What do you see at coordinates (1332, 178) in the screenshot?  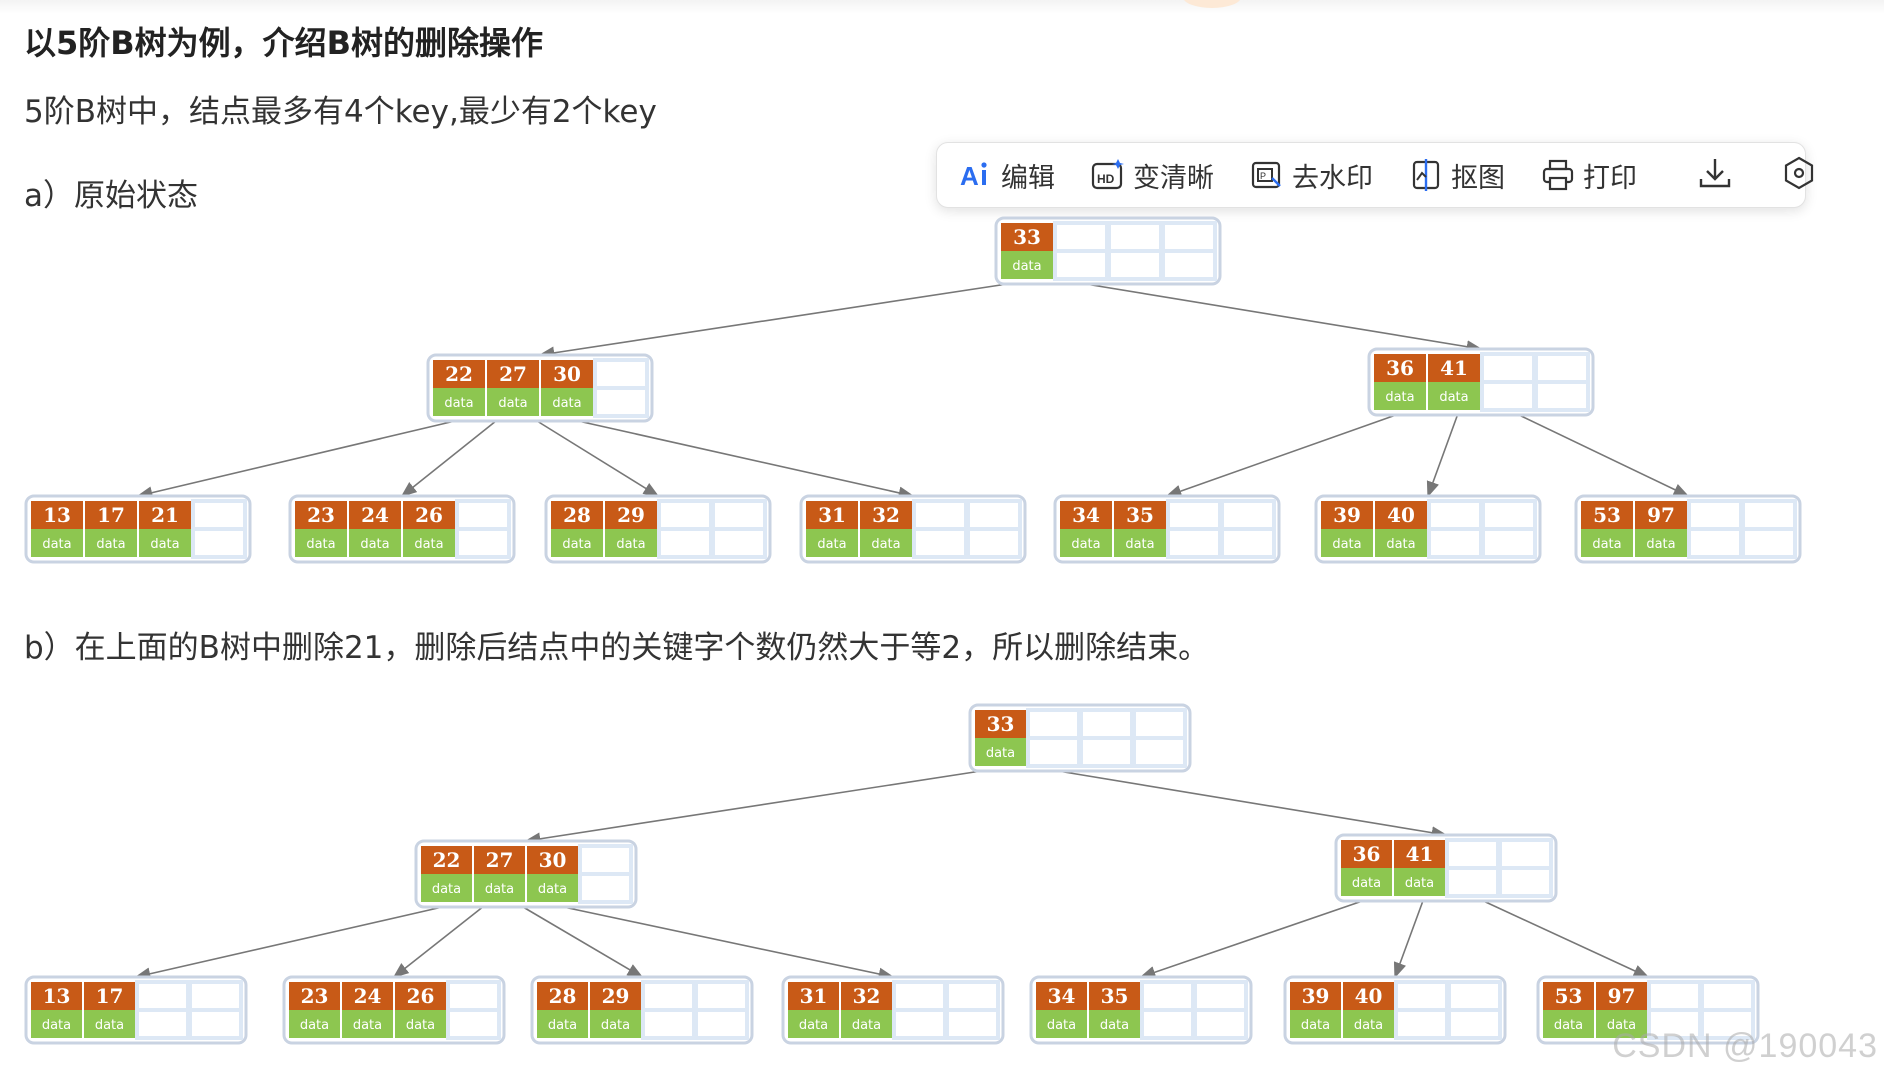 I see `remove-watermark-label: 去水印` at bounding box center [1332, 178].